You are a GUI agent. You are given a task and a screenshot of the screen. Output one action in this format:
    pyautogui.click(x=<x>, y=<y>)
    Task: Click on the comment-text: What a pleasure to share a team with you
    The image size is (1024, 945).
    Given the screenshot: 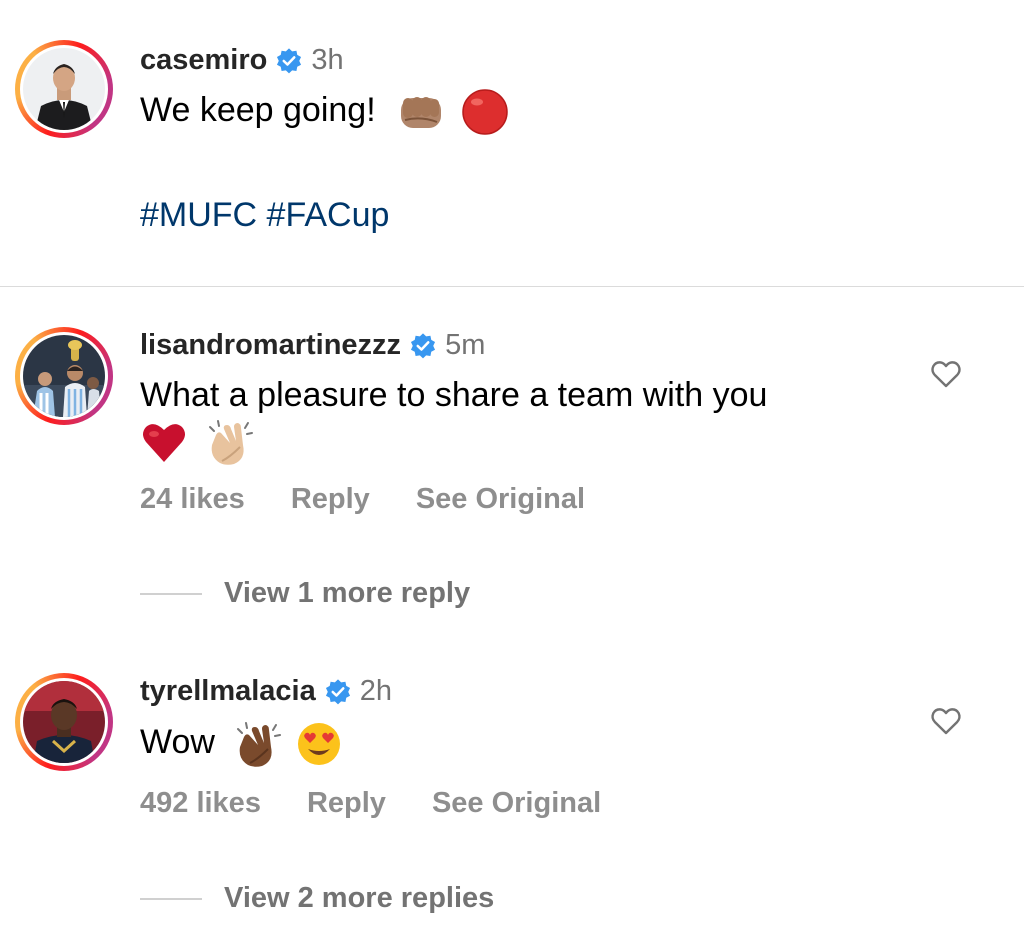 What is the action you would take?
    pyautogui.click(x=454, y=395)
    